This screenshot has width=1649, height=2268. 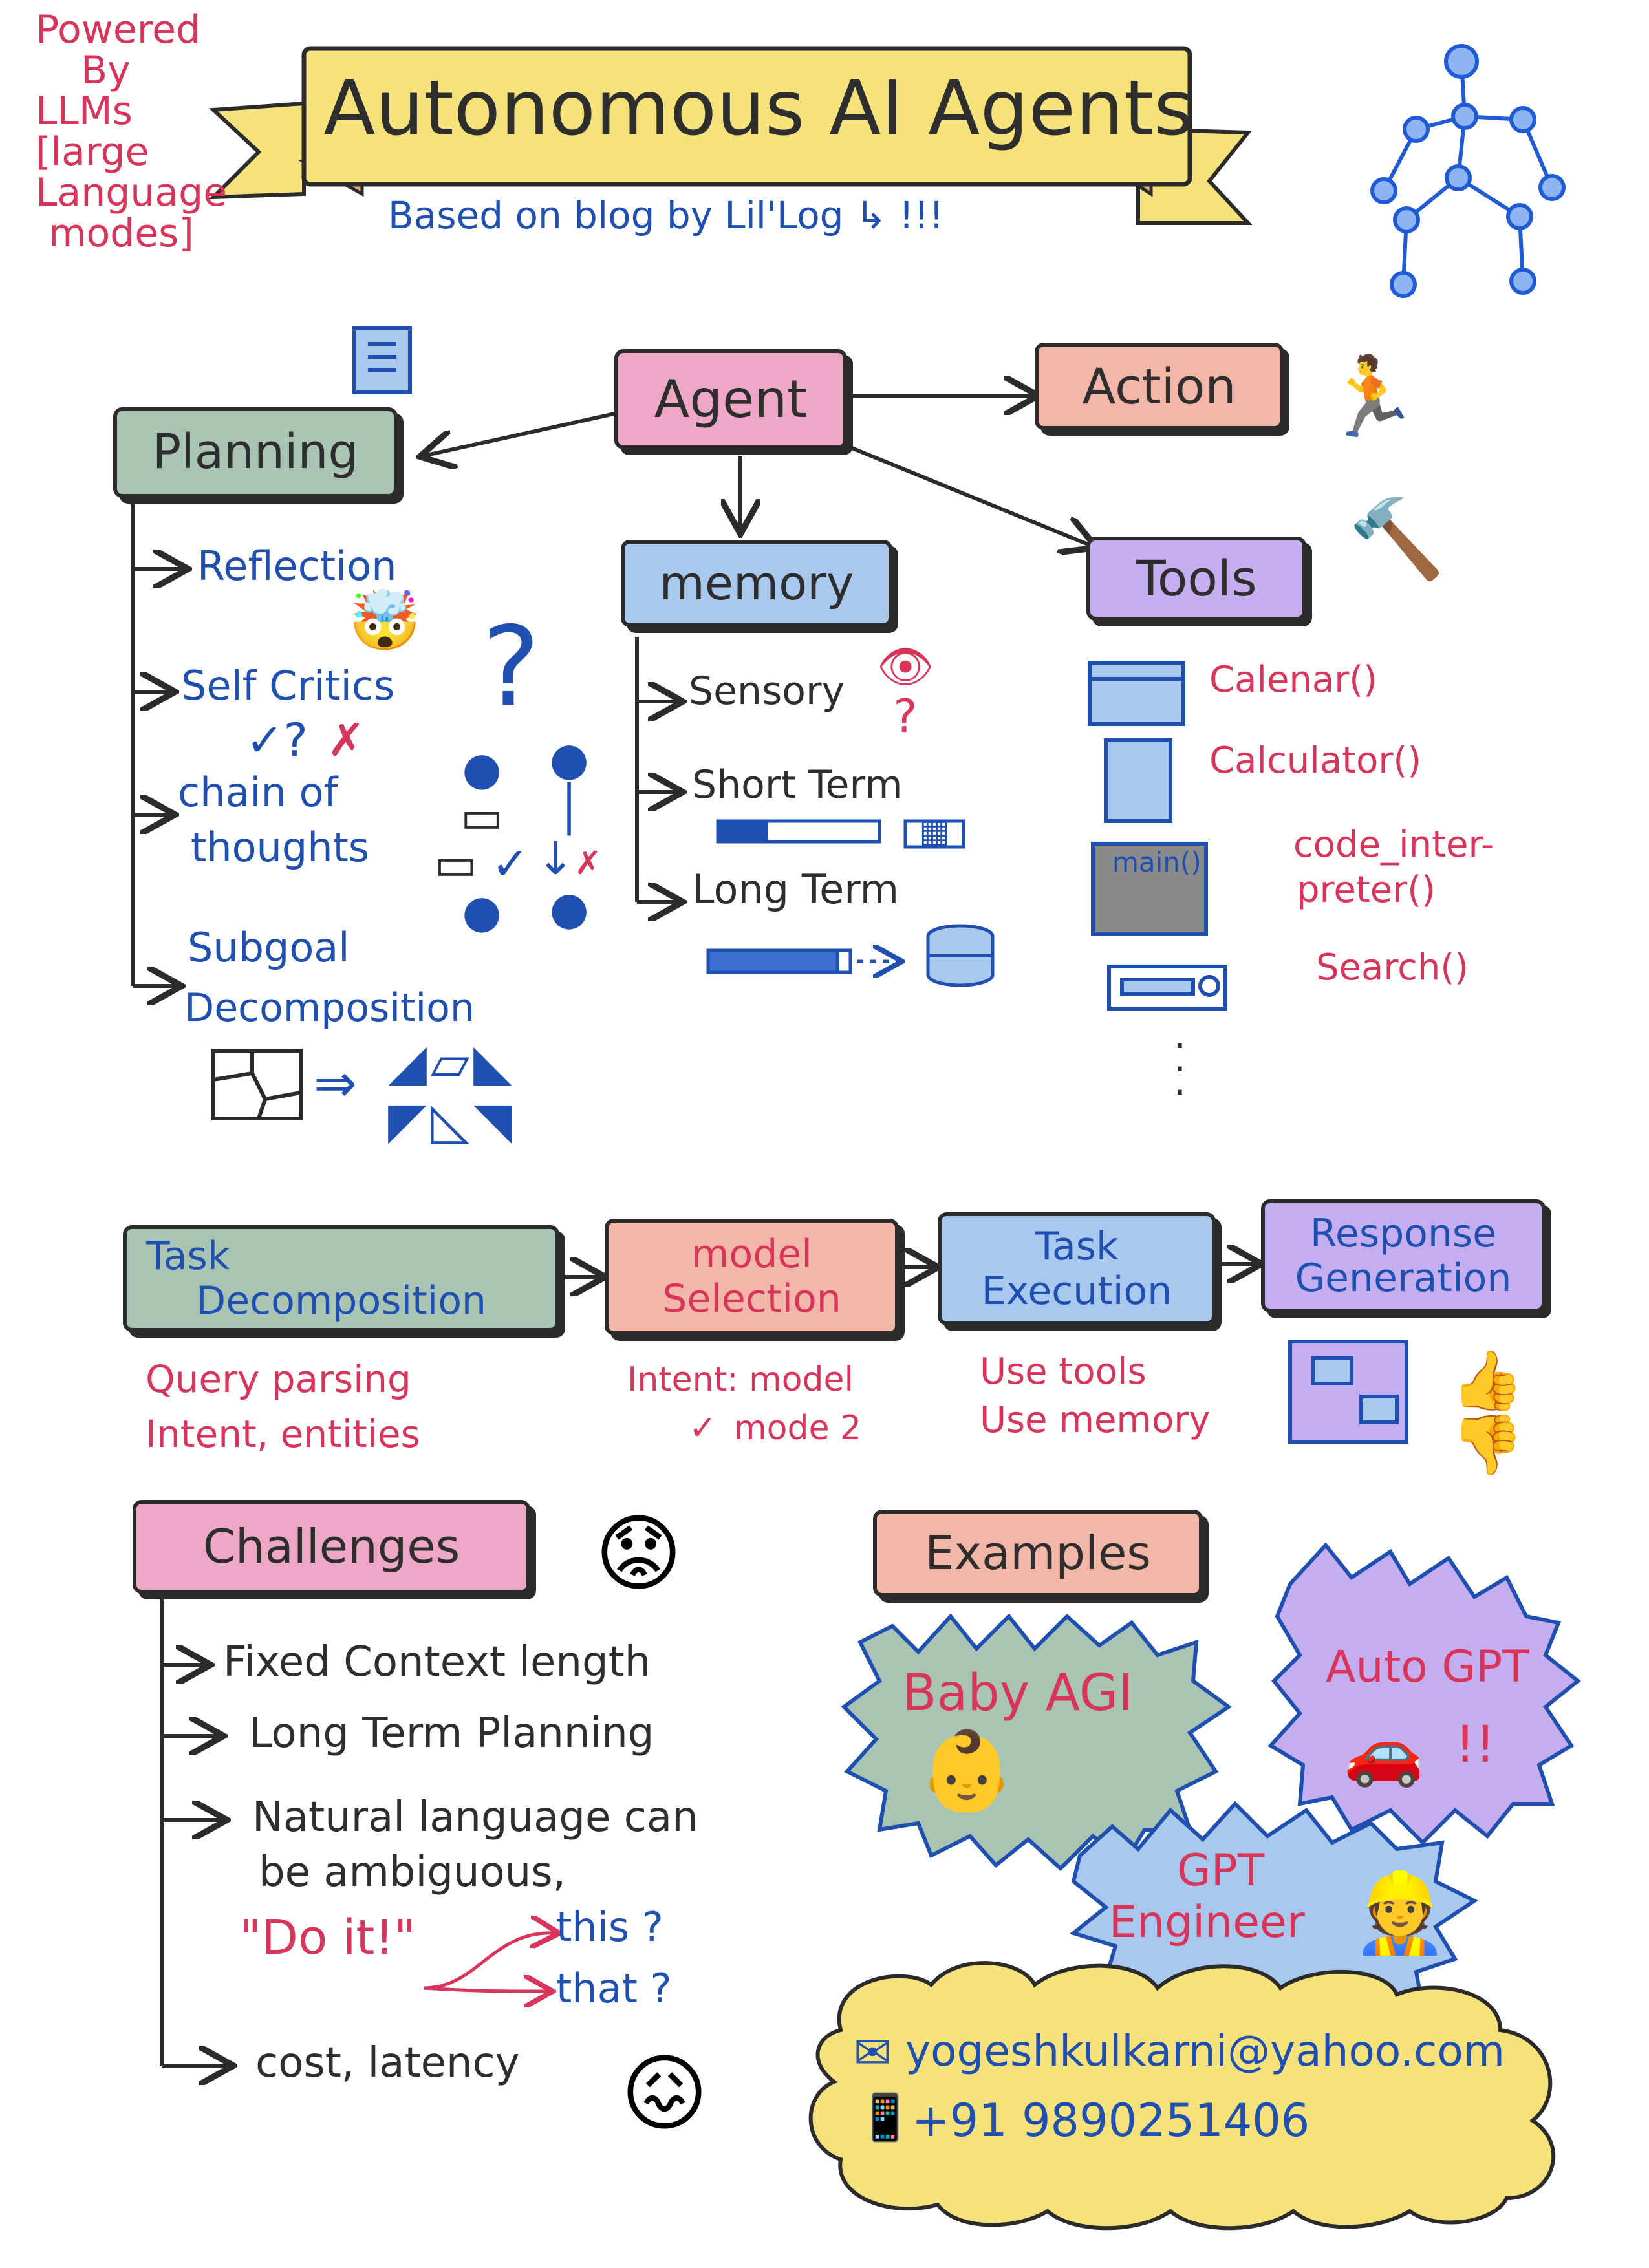 I want to click on pipeline-step-line: Selection, so click(x=751, y=1298).